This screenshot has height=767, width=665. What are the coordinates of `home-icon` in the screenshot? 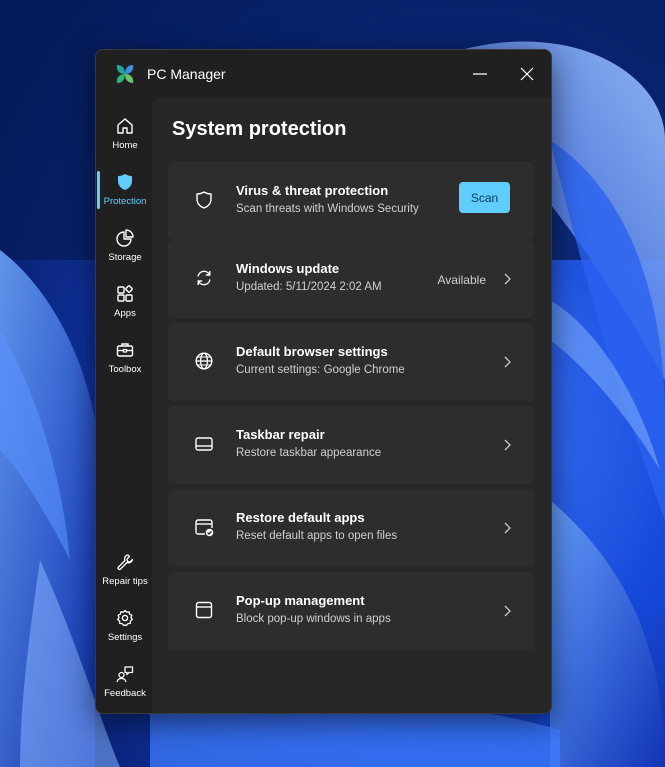 It's located at (125, 126).